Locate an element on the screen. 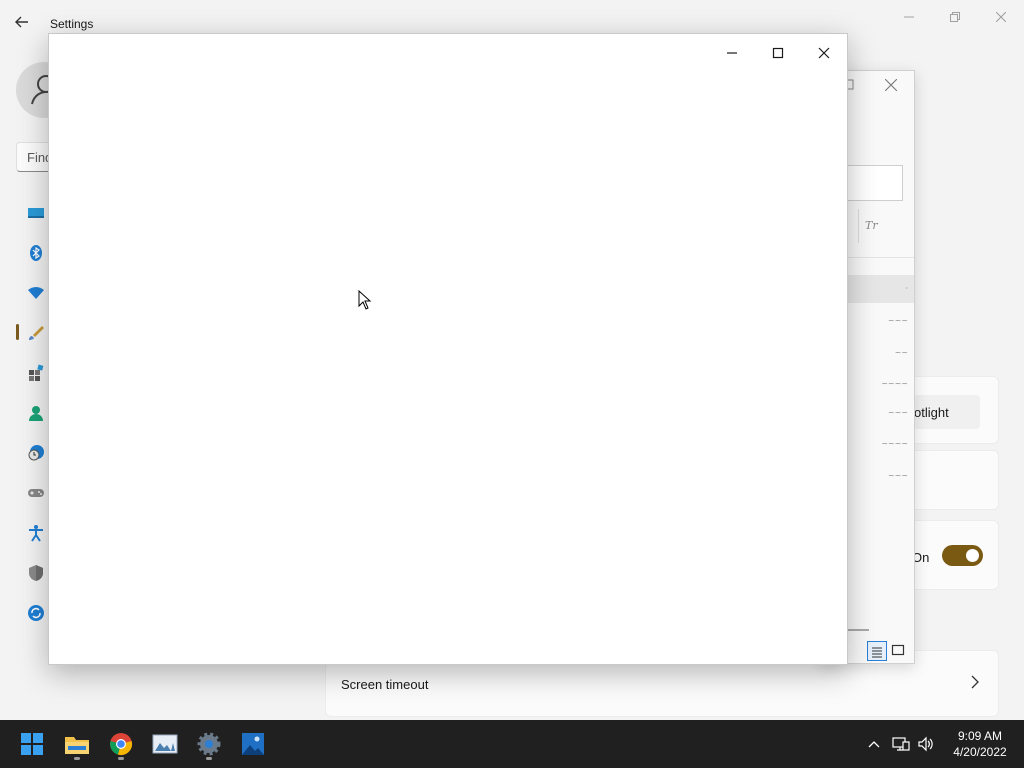 This screenshot has width=1024, height=768. settings-title: Settings is located at coordinates (72, 24).